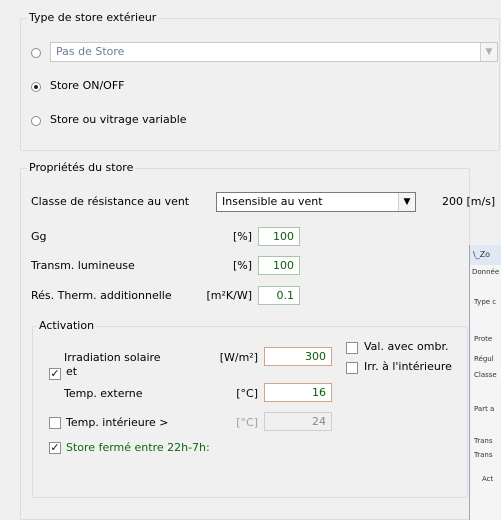 This screenshot has width=501, height=520. I want to click on irradiation-label: Irradiation solaire, so click(112, 357).